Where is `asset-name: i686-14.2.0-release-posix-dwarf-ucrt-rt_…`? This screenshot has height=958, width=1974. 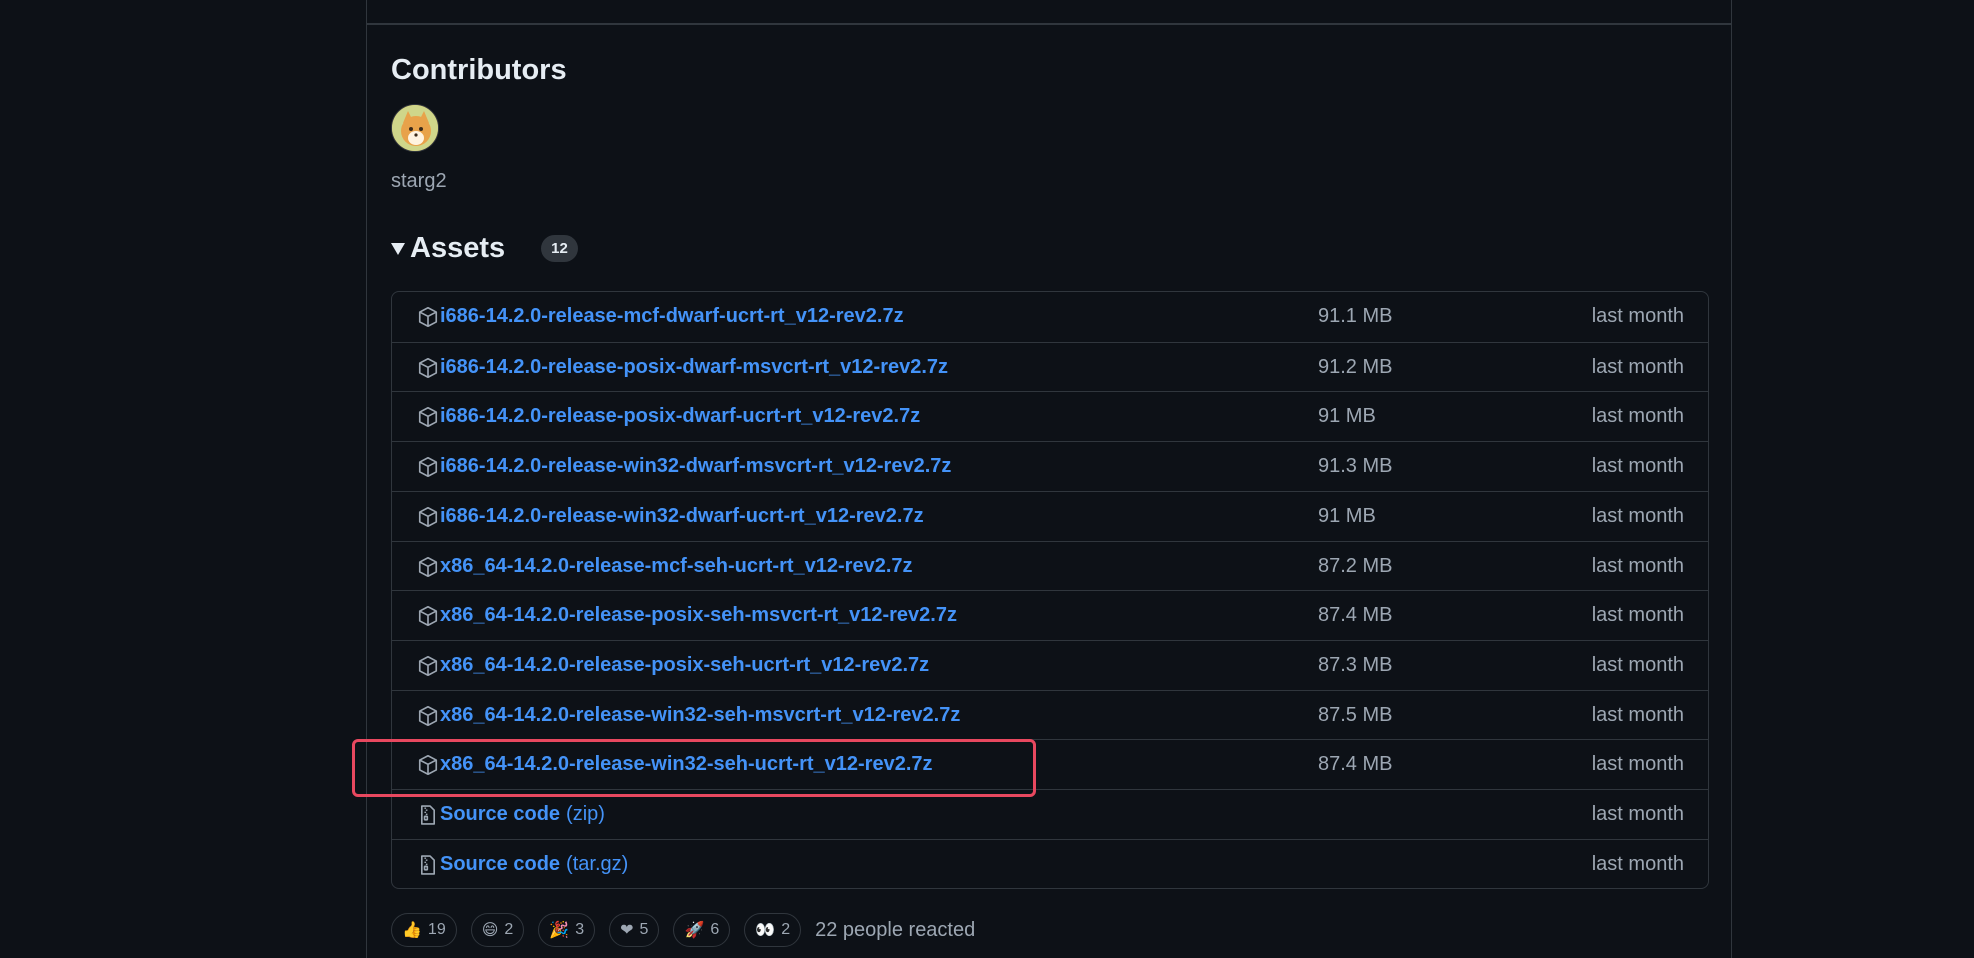 asset-name: i686-14.2.0-release-posix-dwarf-ucrt-rt_… is located at coordinates (680, 416).